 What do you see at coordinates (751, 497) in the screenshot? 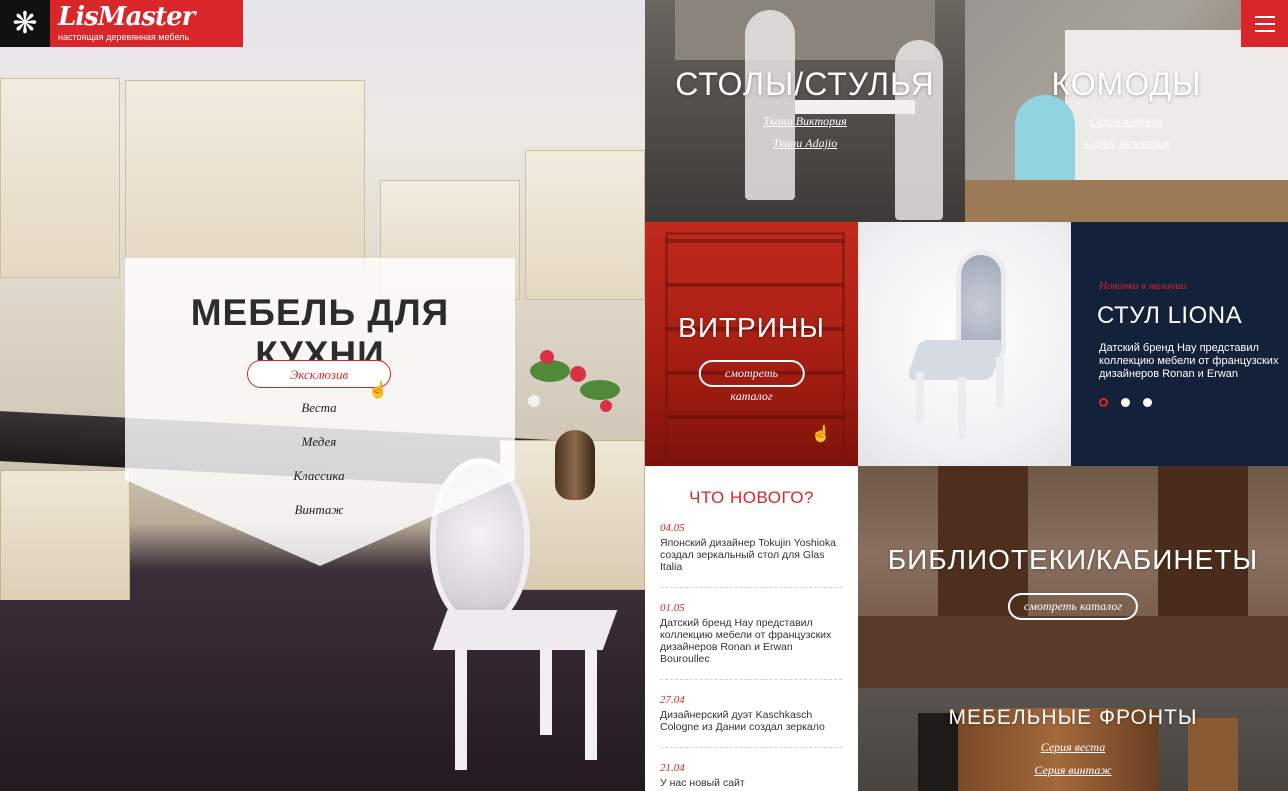
I see `whats-new-title: ЧТО НОВОГО?` at bounding box center [751, 497].